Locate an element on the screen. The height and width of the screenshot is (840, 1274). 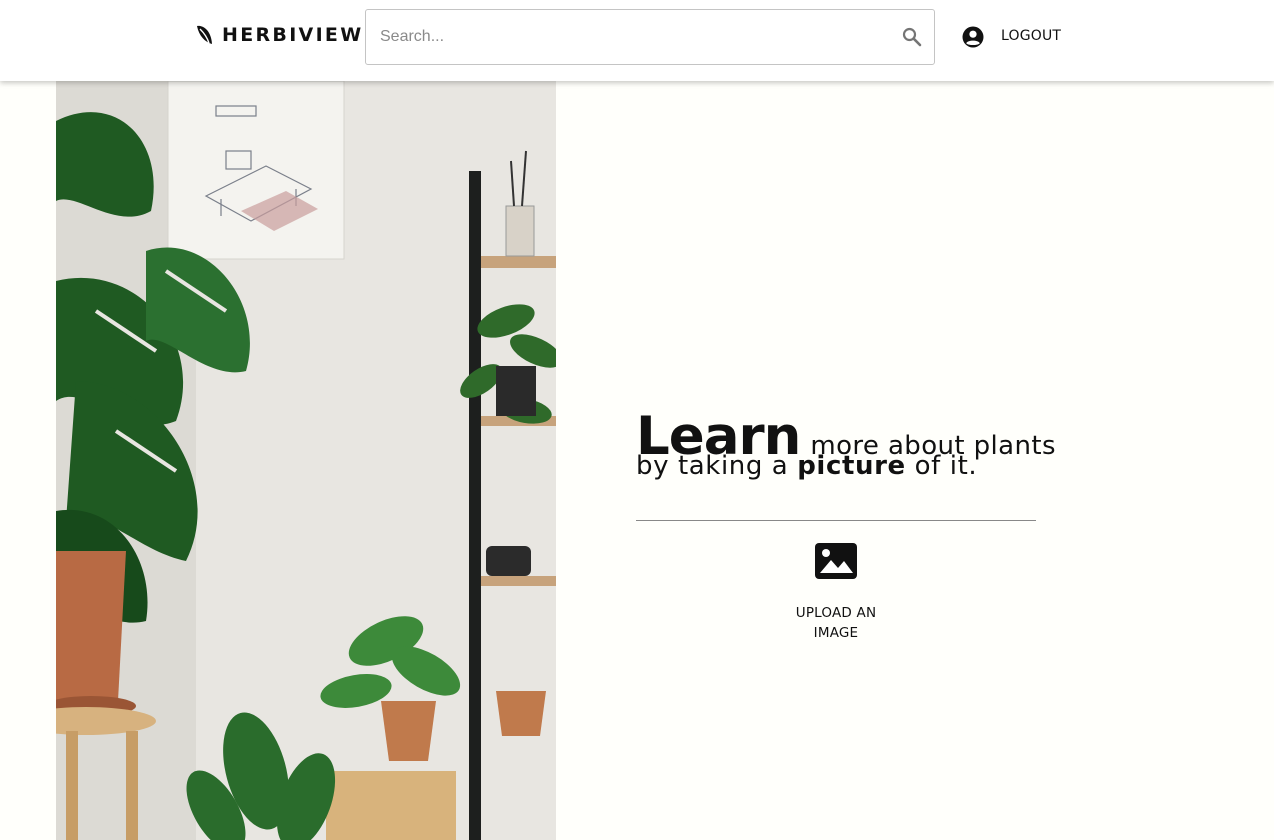
upload-label: UPLOAD AN IMAGE is located at coordinates (836, 623).